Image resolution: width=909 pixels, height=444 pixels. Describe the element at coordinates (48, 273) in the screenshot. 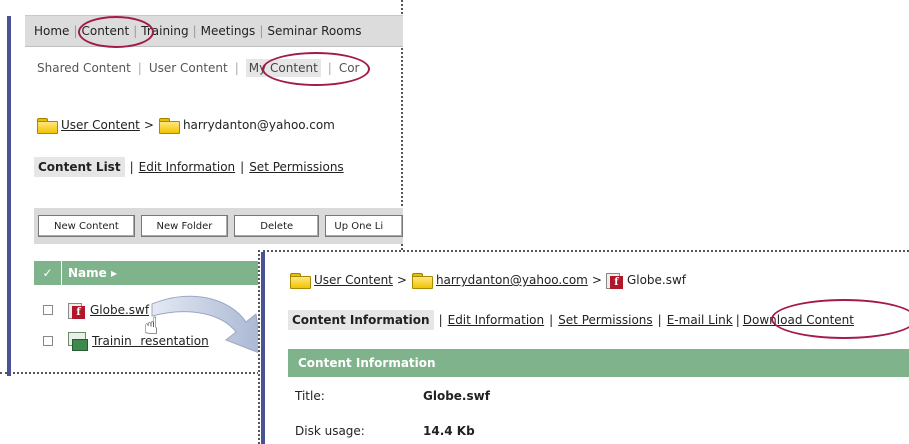

I see `select-all-checkbox: ✓` at that location.